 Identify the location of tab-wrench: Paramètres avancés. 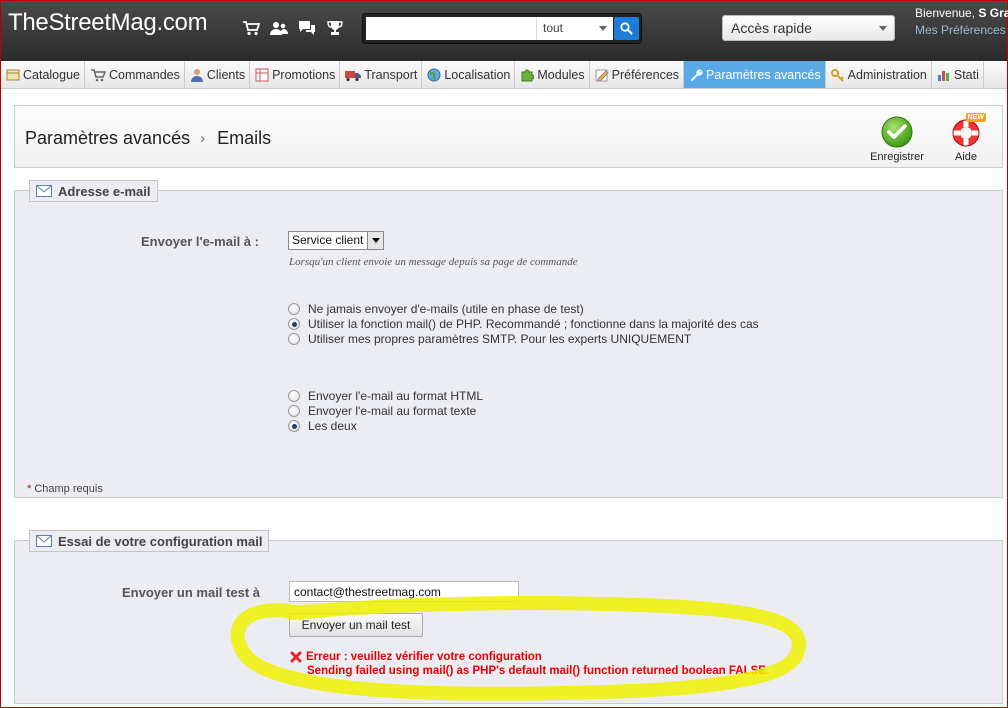
(755, 74).